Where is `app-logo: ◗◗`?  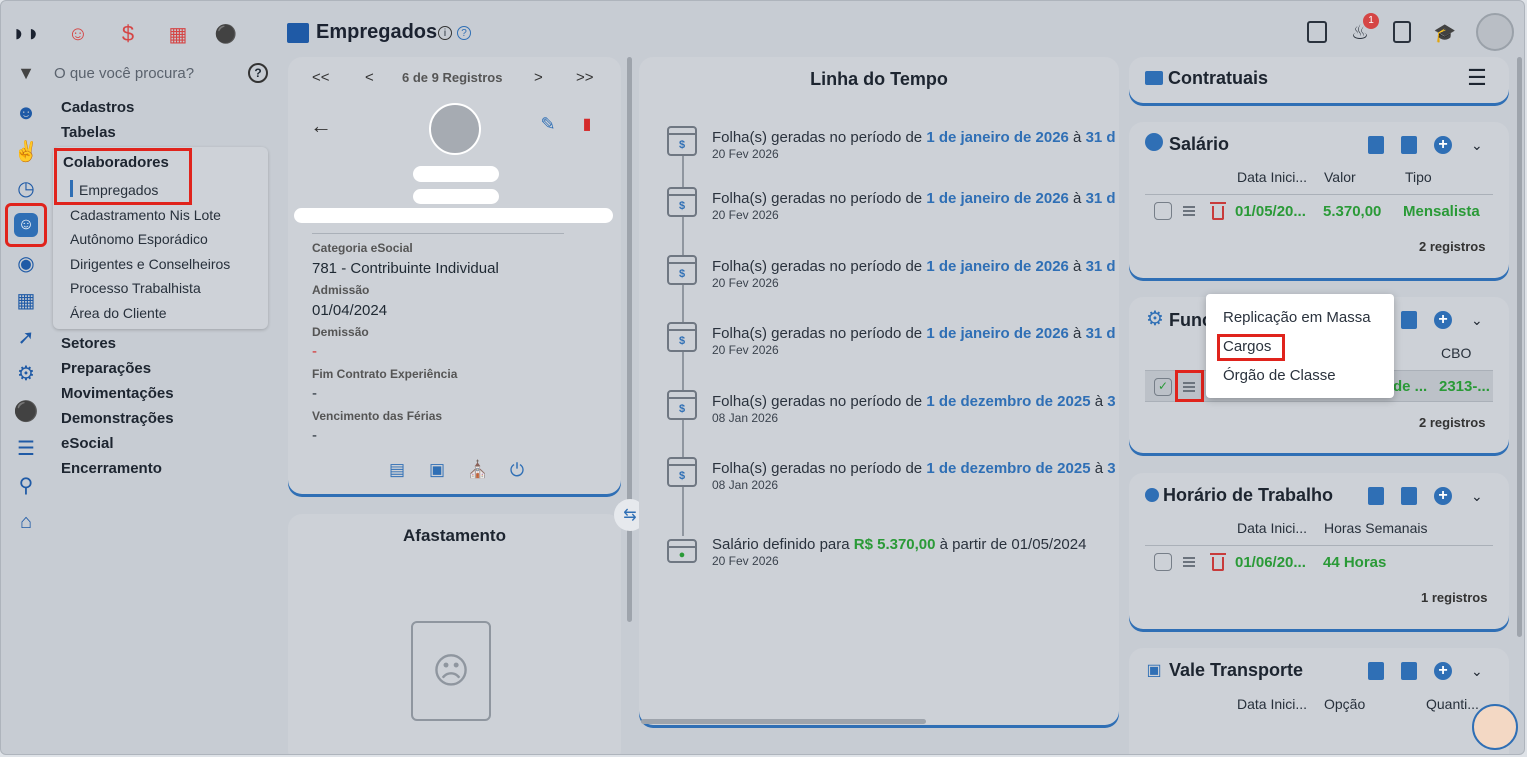
app-logo: ◗◗ is located at coordinates (26, 34).